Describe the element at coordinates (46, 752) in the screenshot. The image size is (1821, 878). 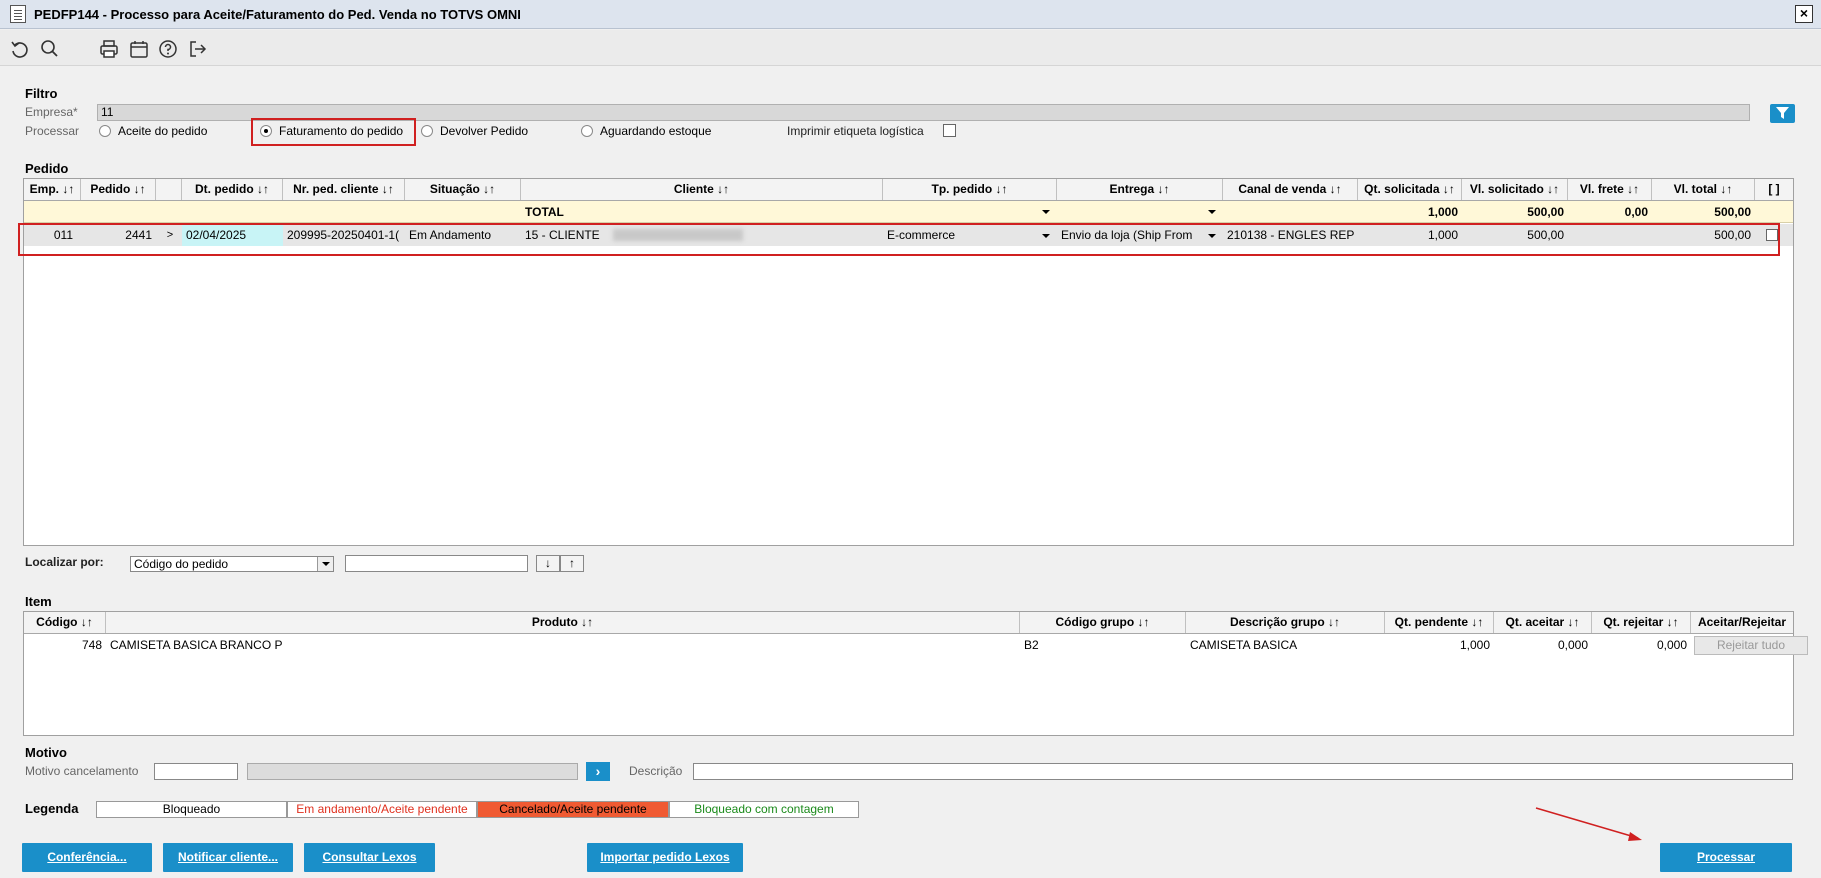
I see `motivo-section-title: Motivo` at that location.